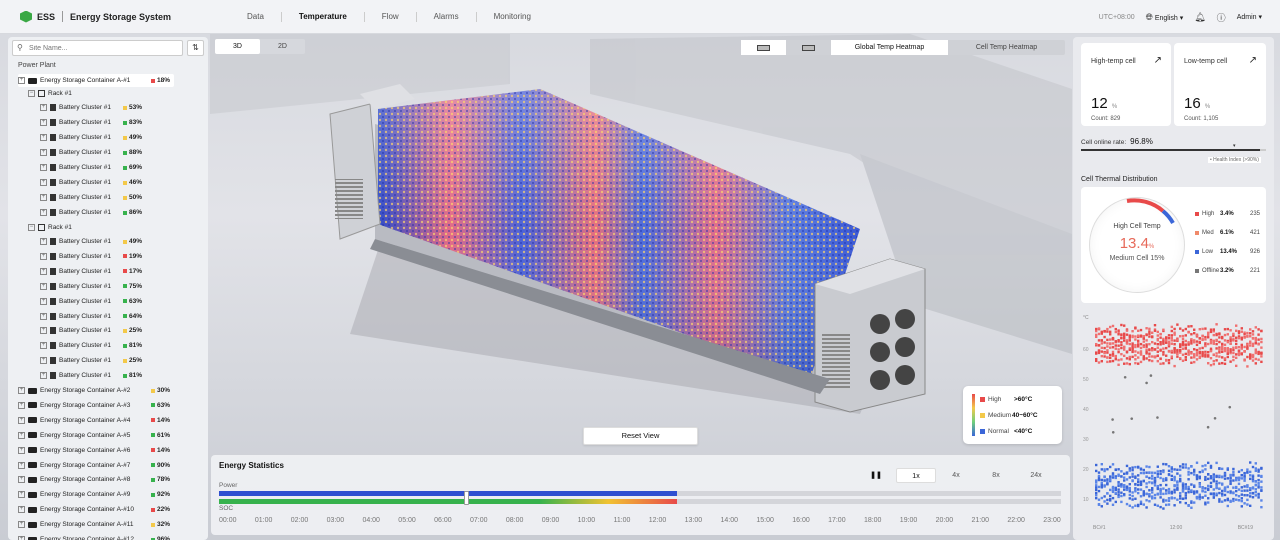 The height and width of the screenshot is (540, 1280). Describe the element at coordinates (282, 46) in the screenshot. I see `view-2d-button: 2D` at that location.